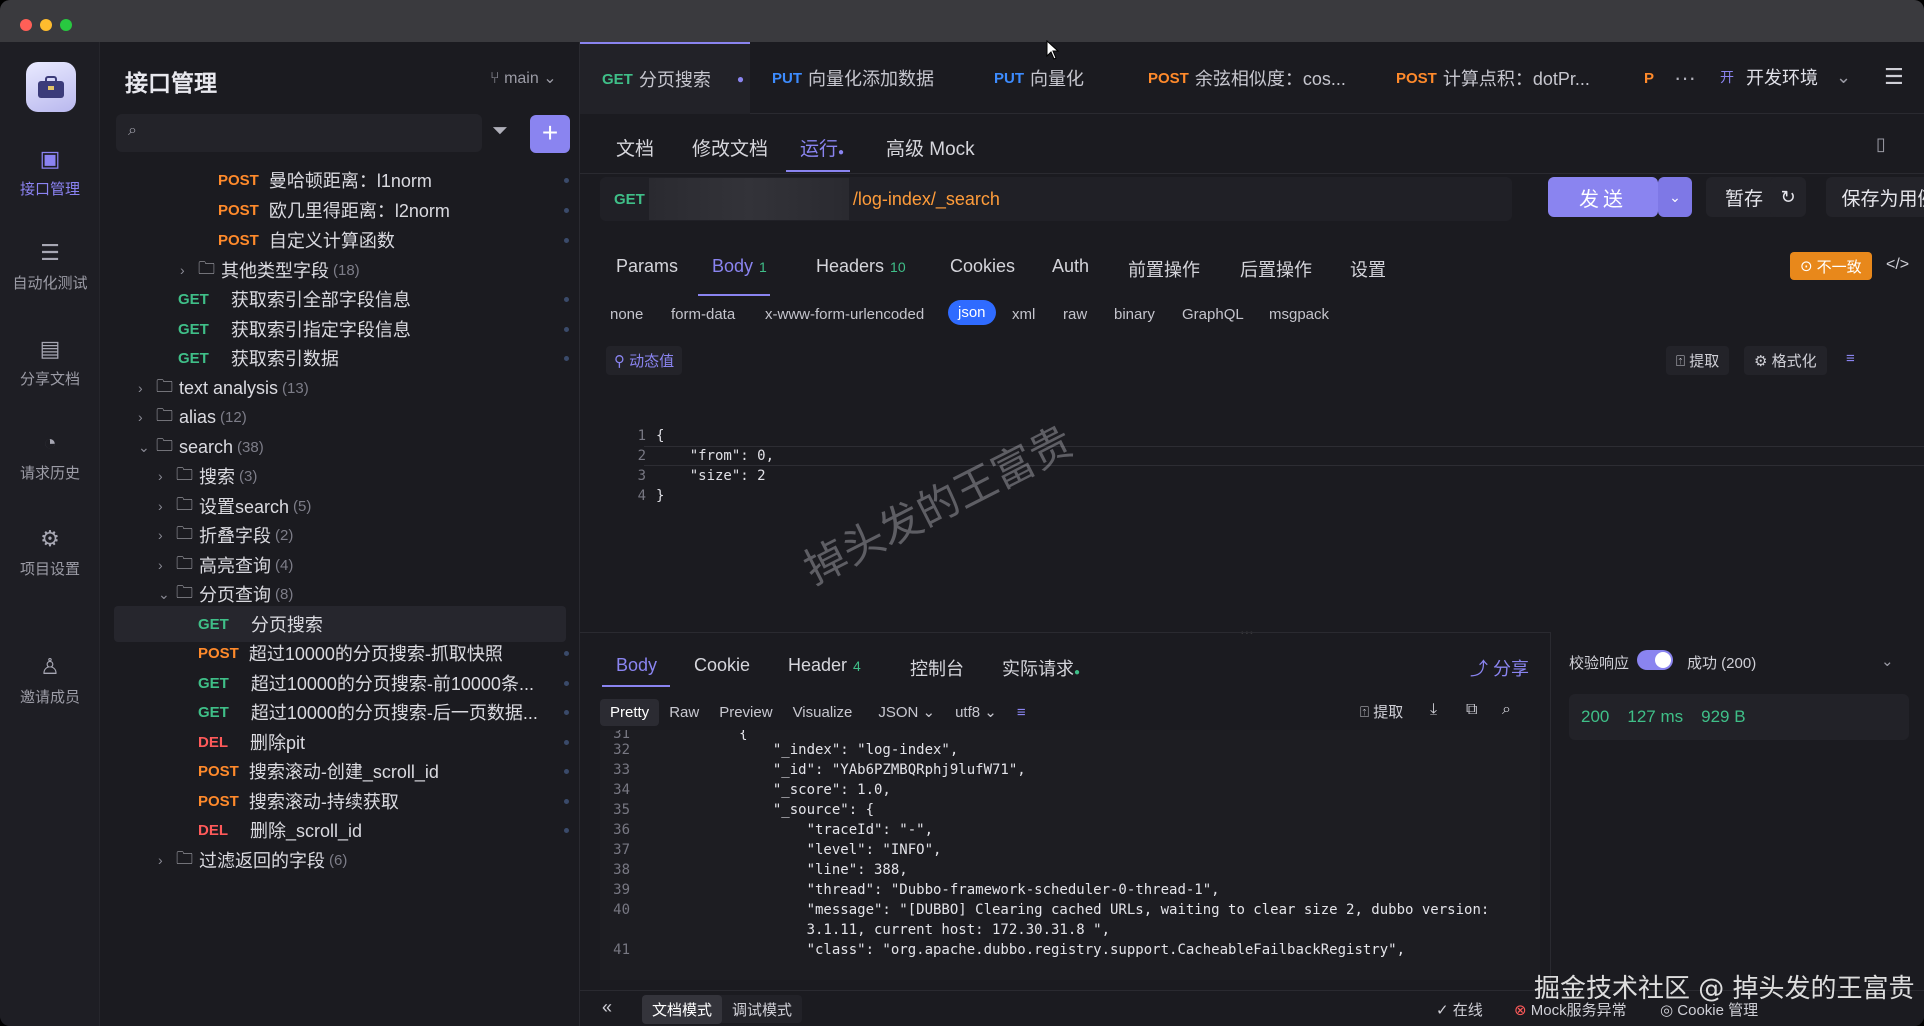 This screenshot has height=1026, width=1924. Describe the element at coordinates (1134, 314) in the screenshot. I see `body-type-binary: binary` at that location.